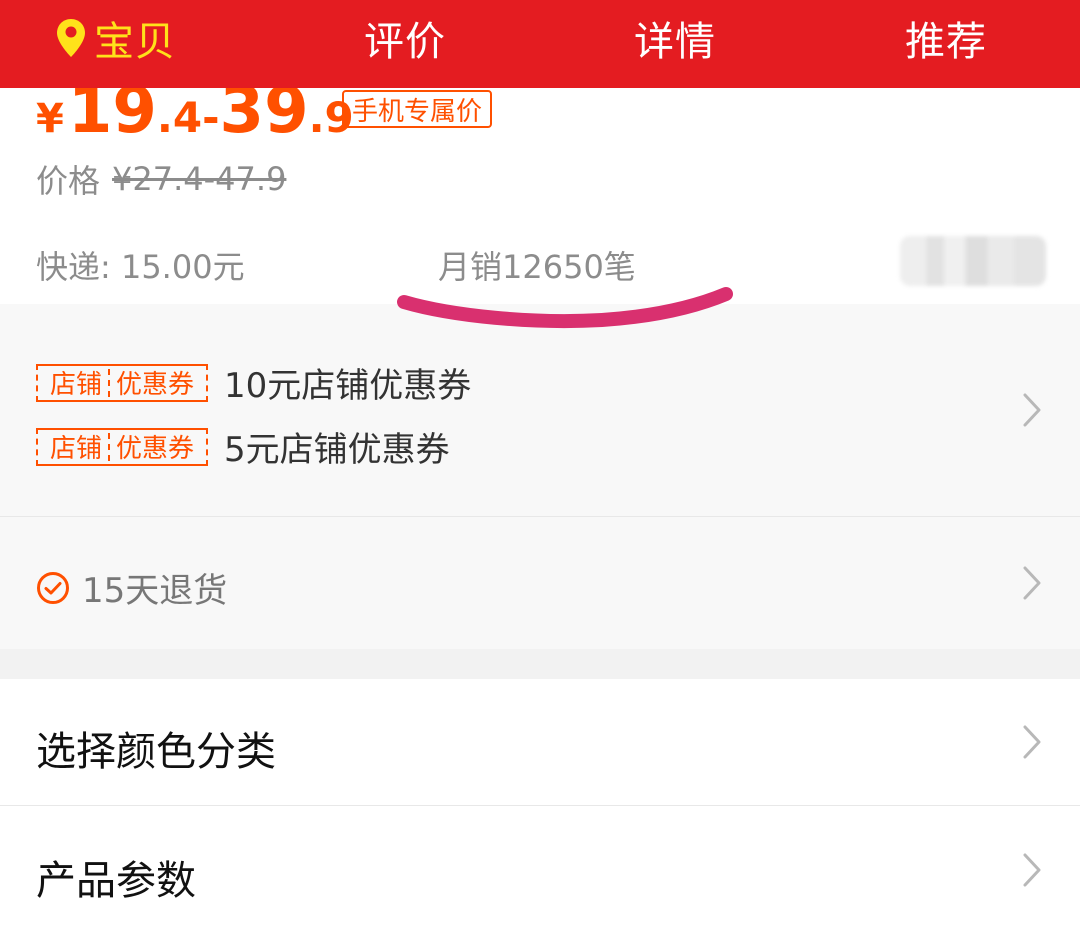  Describe the element at coordinates (540, 869) in the screenshot. I see `product-params-row: 产品参数` at that location.